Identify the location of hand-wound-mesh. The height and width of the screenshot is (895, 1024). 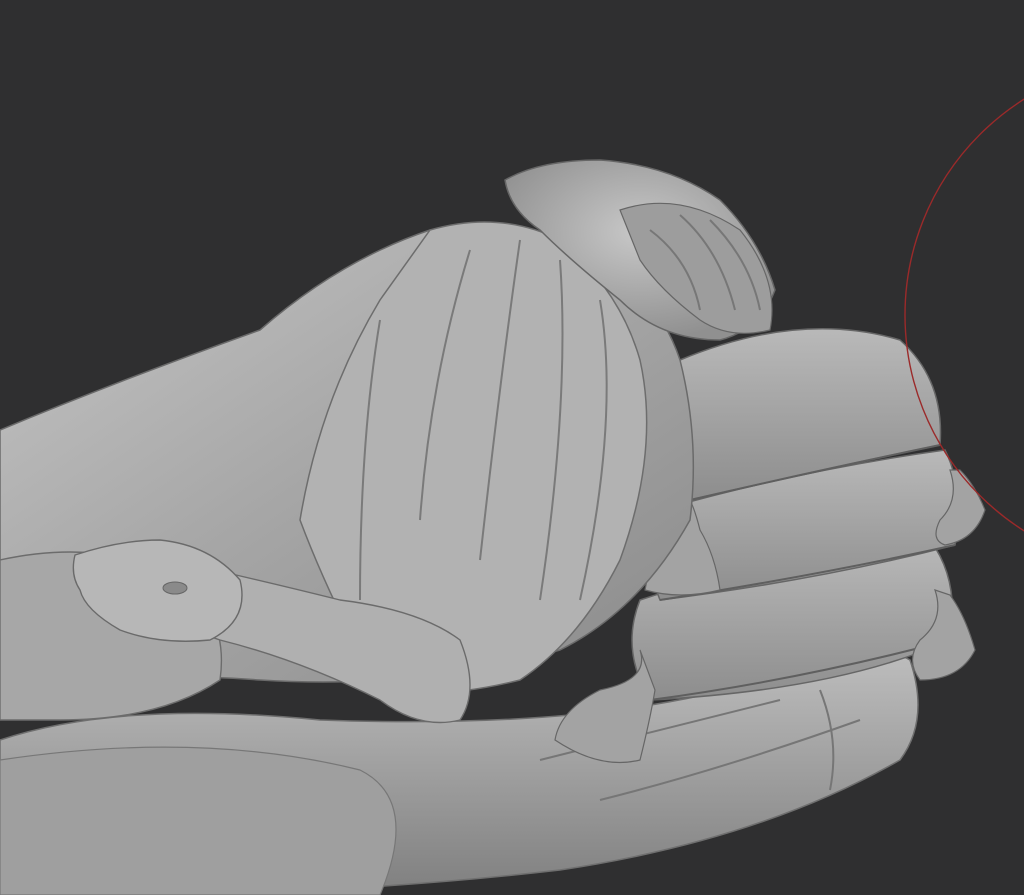
(175, 588).